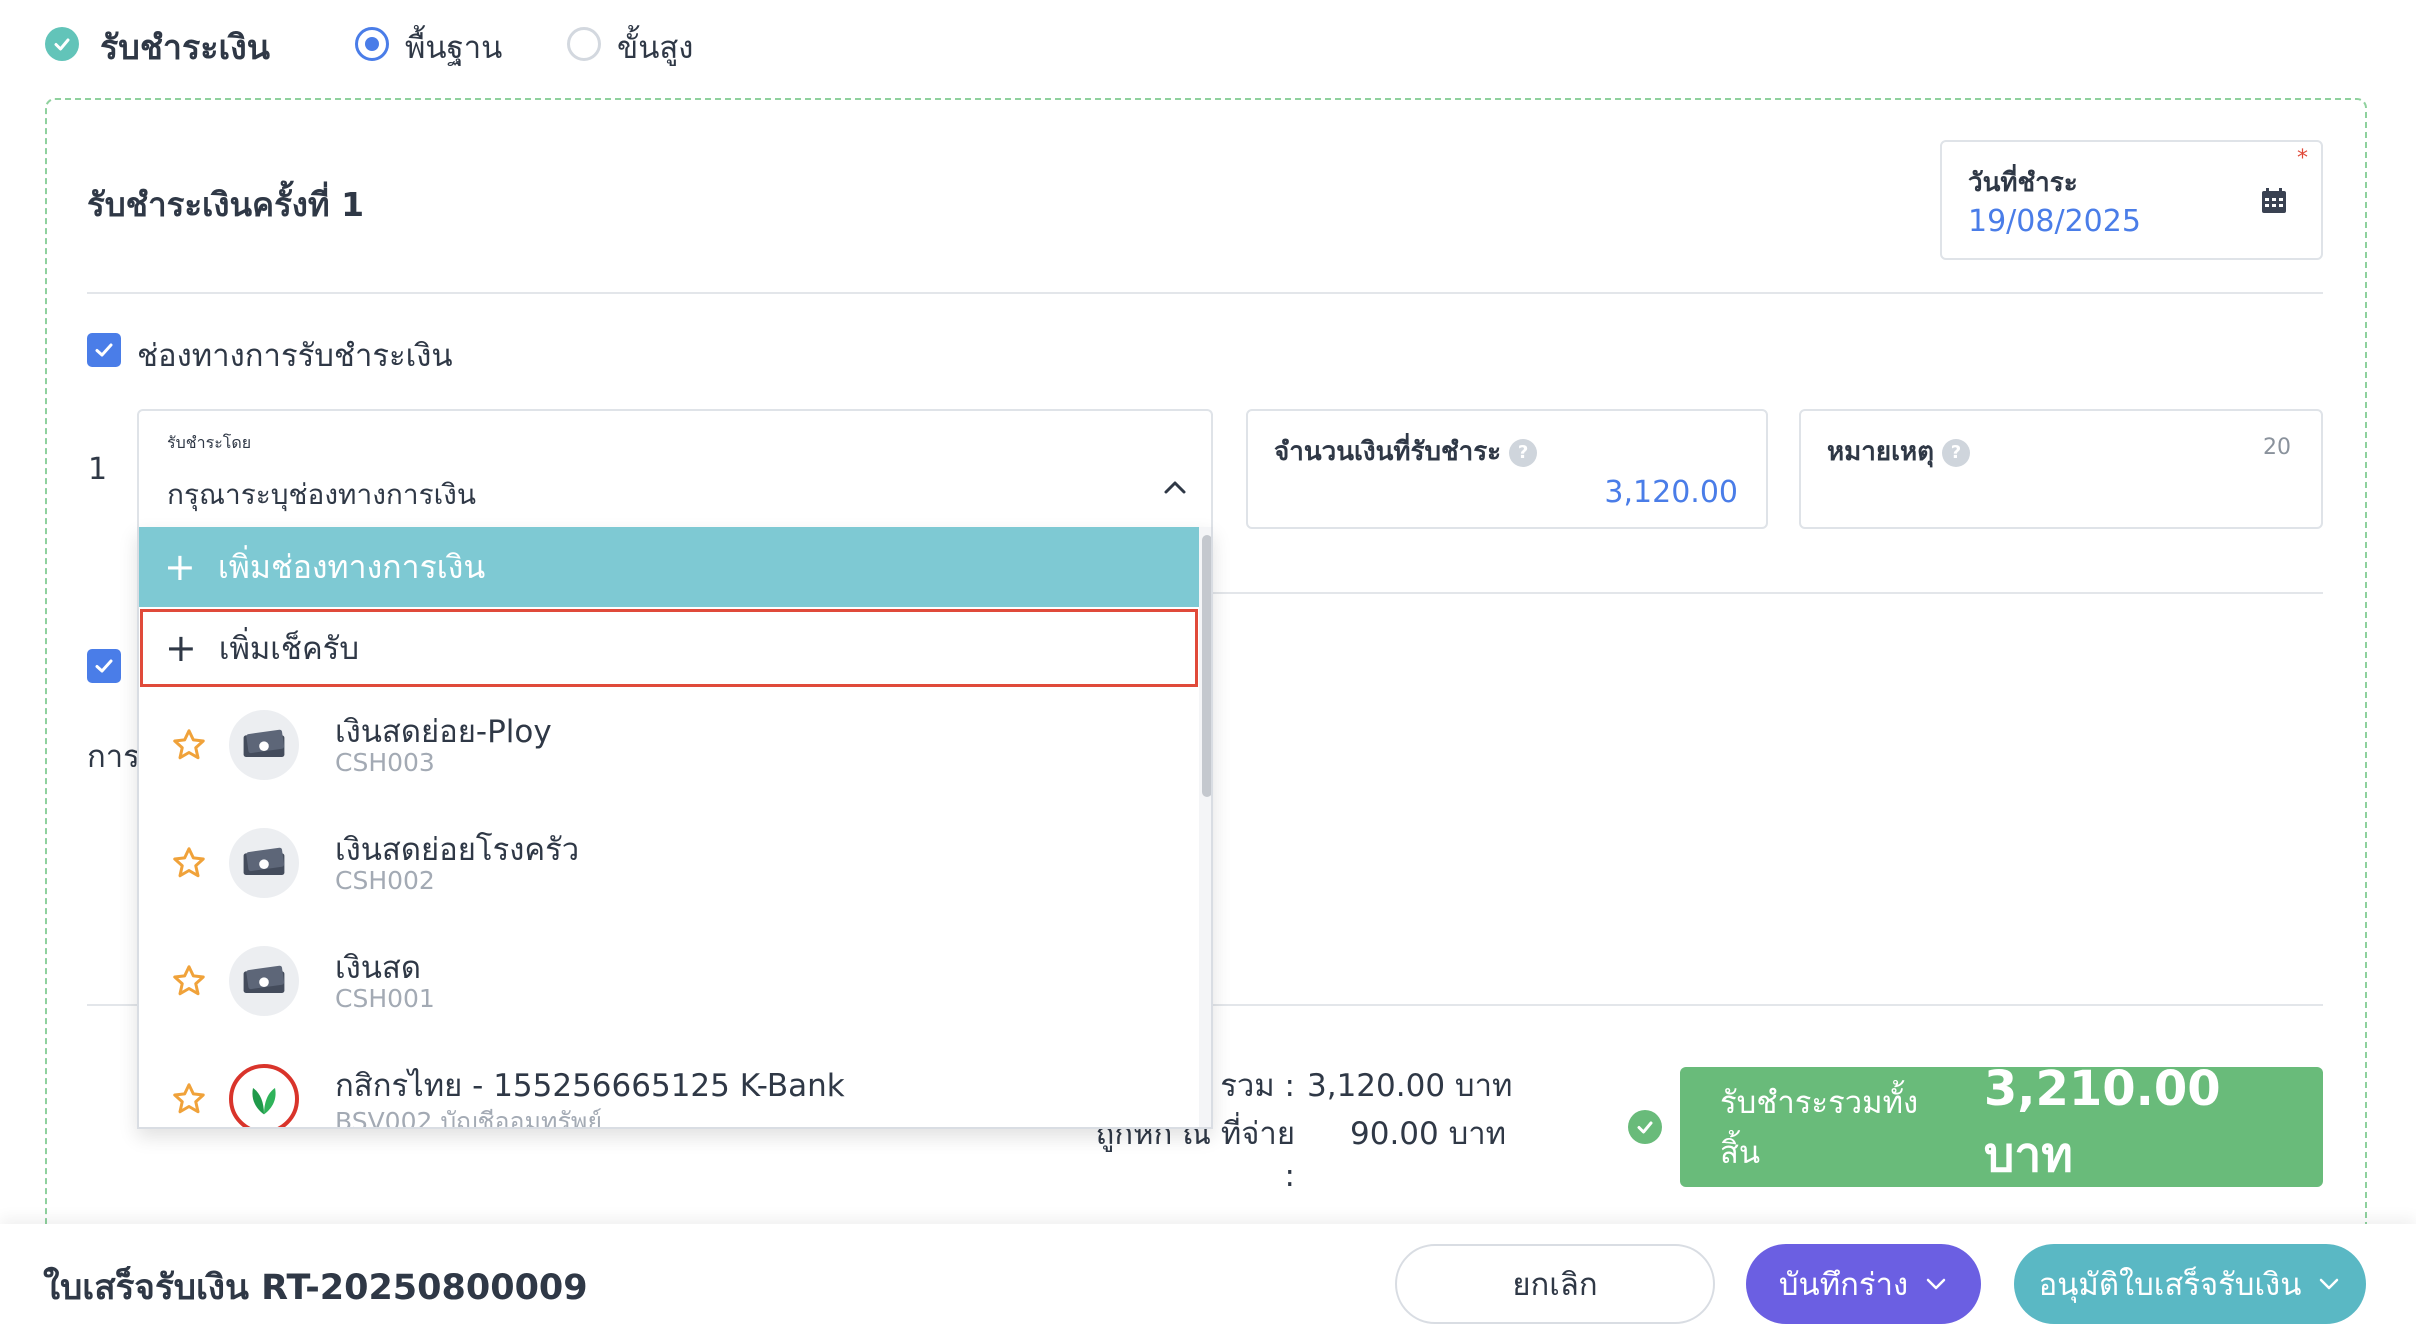  I want to click on required-marker: *, so click(2302, 158).